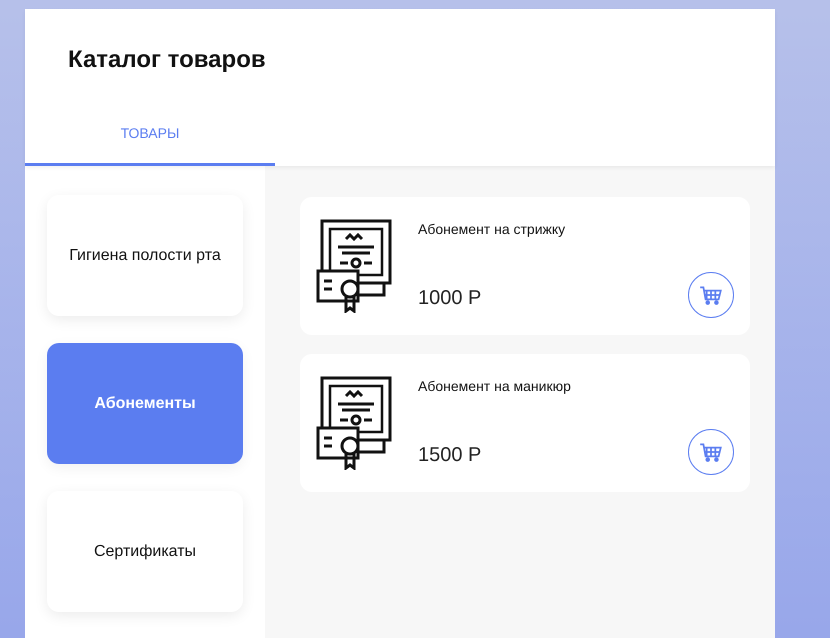 The image size is (830, 638). I want to click on product-price: 1000 Р, so click(450, 298).